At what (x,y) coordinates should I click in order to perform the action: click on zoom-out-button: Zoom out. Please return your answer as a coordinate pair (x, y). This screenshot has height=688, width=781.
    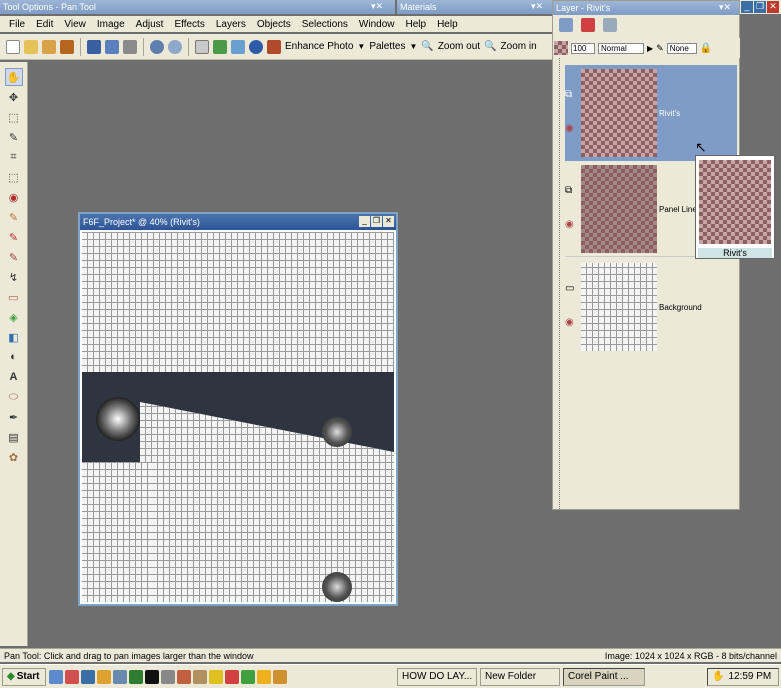
    Looking at the image, I should click on (459, 46).